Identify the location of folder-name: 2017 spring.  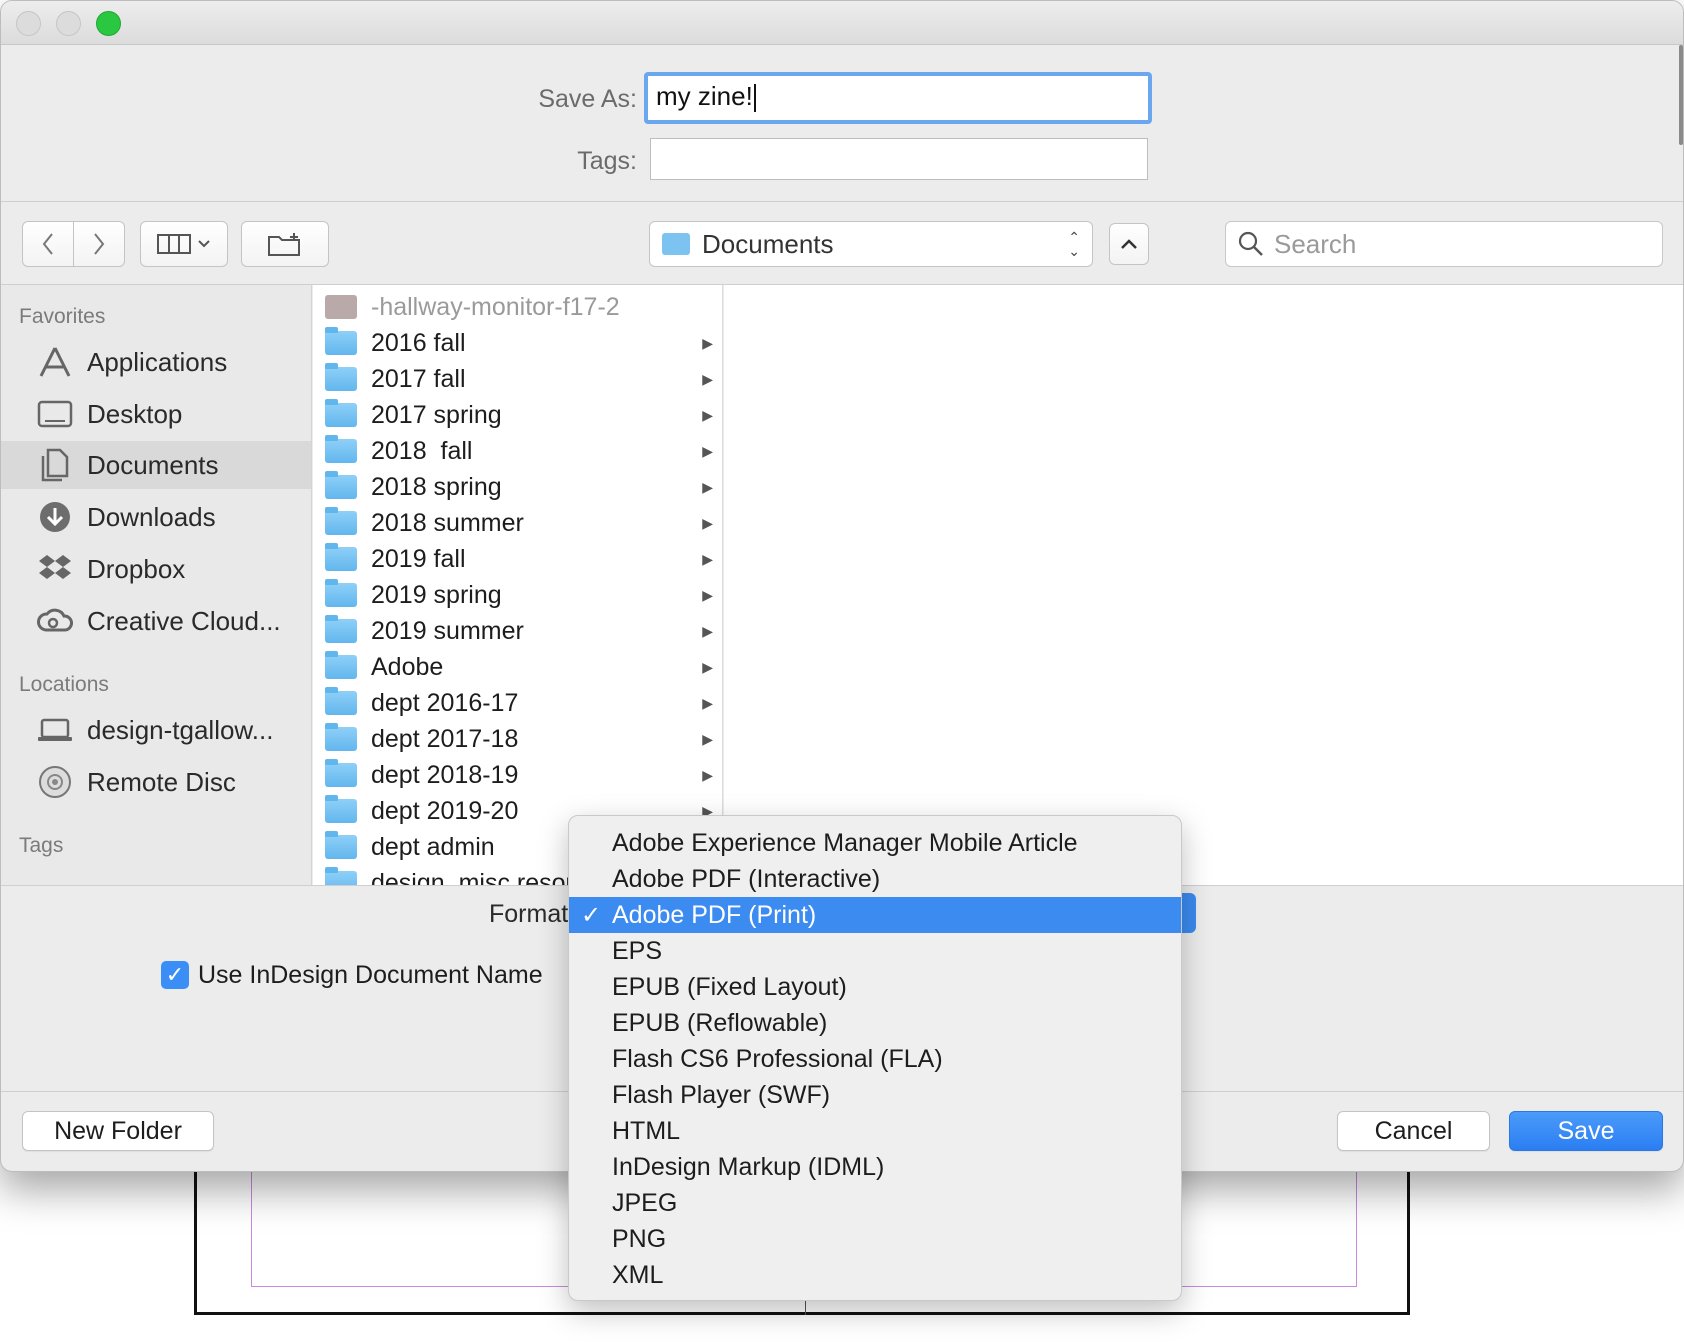
(436, 414).